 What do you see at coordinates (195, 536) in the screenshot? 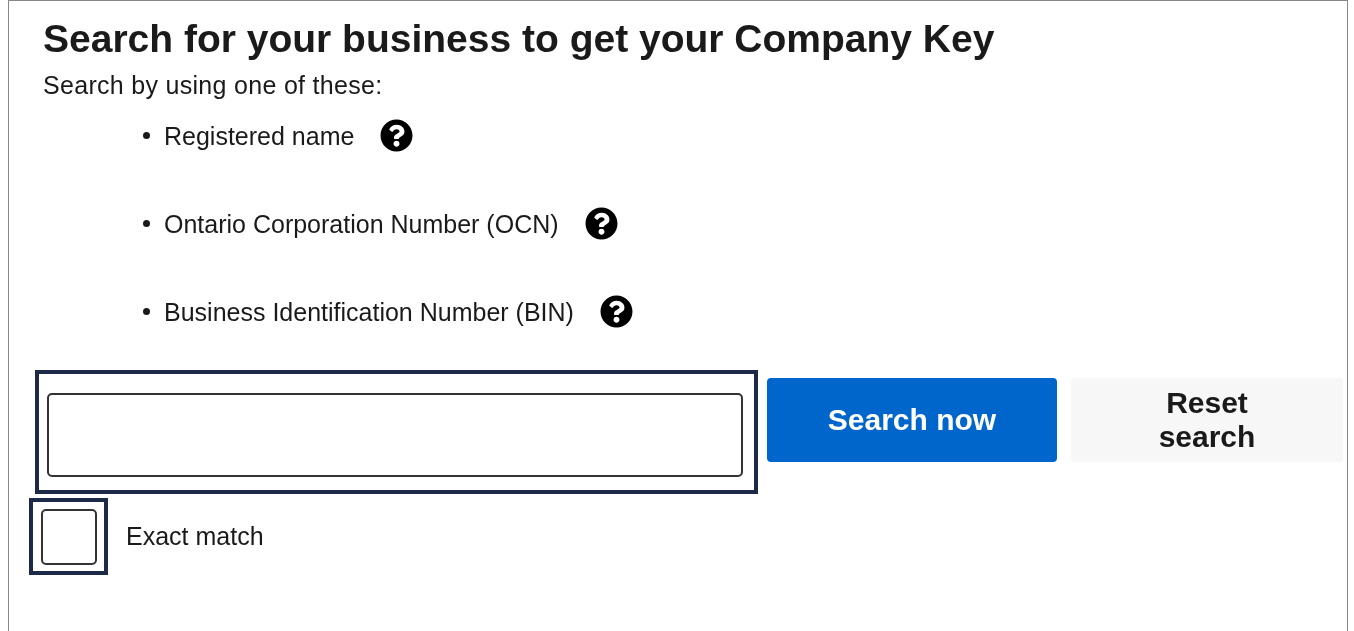
I see `checkbox-label: Exact match` at bounding box center [195, 536].